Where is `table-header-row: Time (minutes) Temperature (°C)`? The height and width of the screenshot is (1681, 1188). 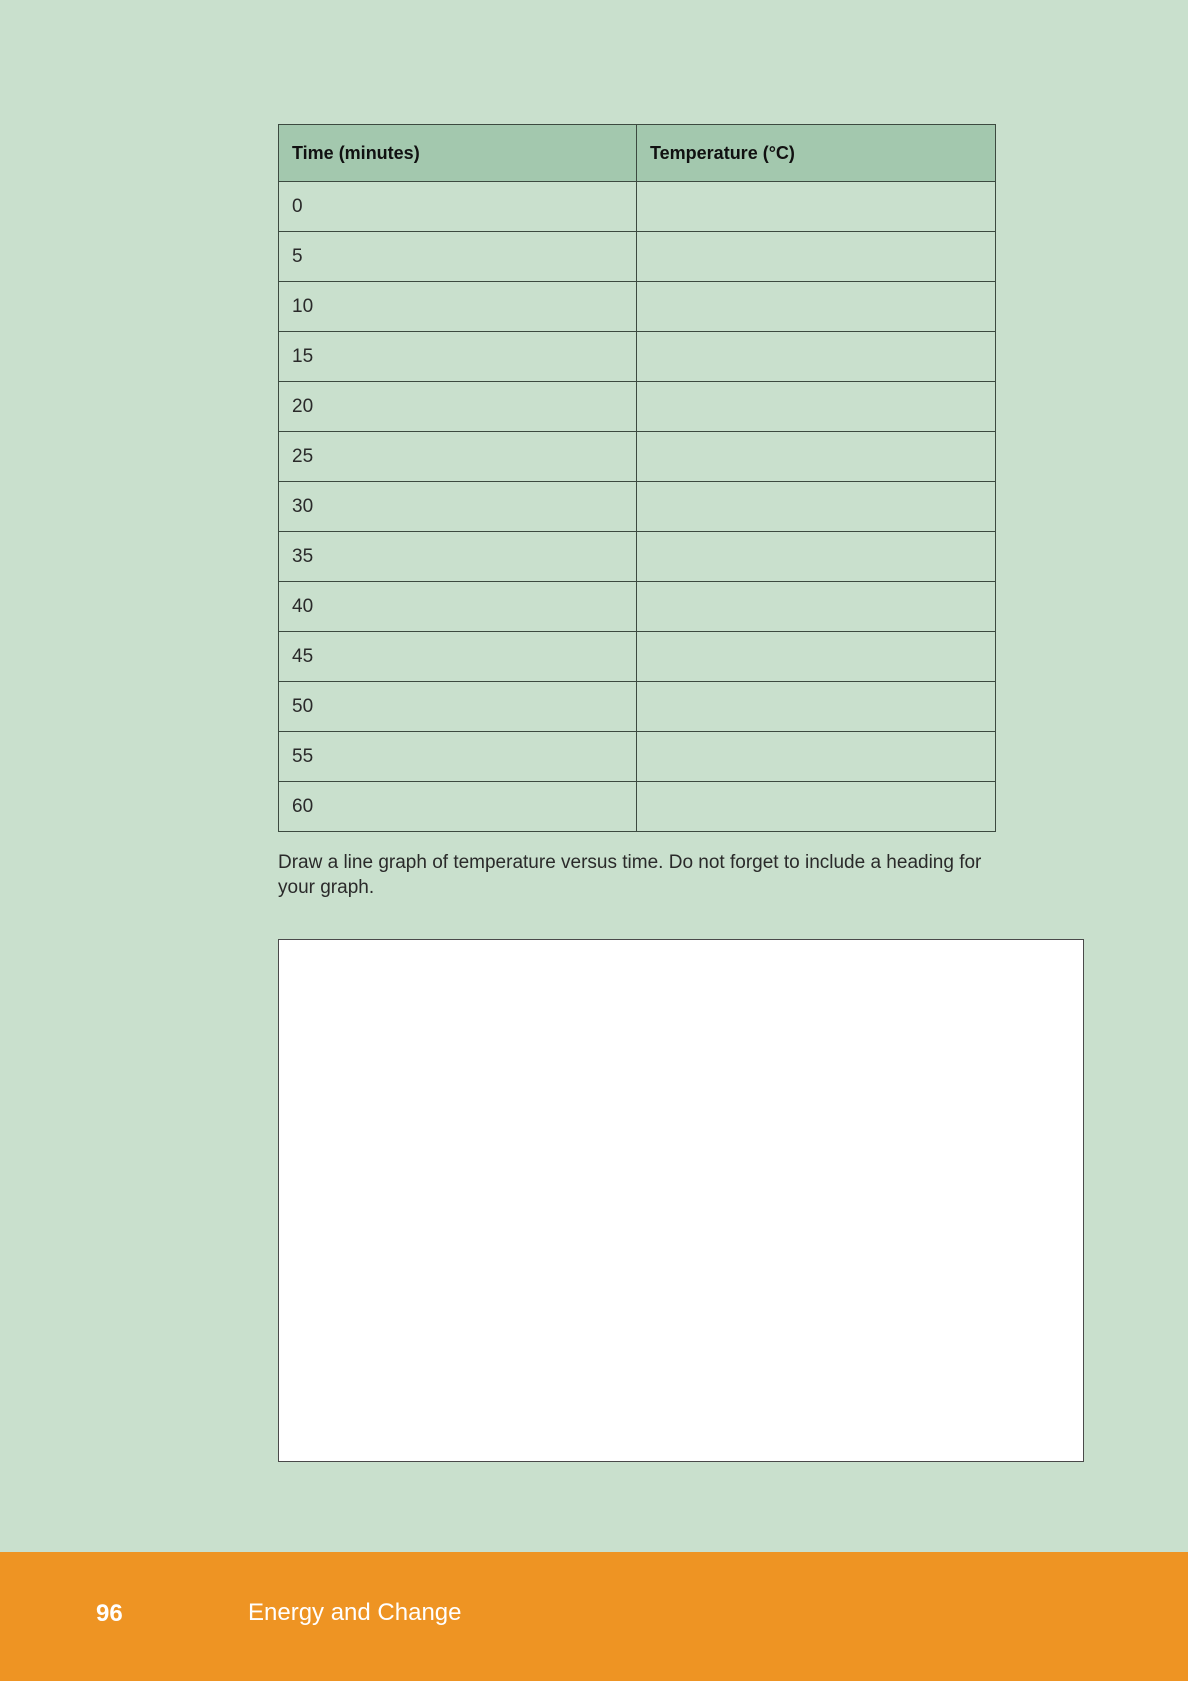 table-header-row: Time (minutes) Temperature (°C) is located at coordinates (637, 153).